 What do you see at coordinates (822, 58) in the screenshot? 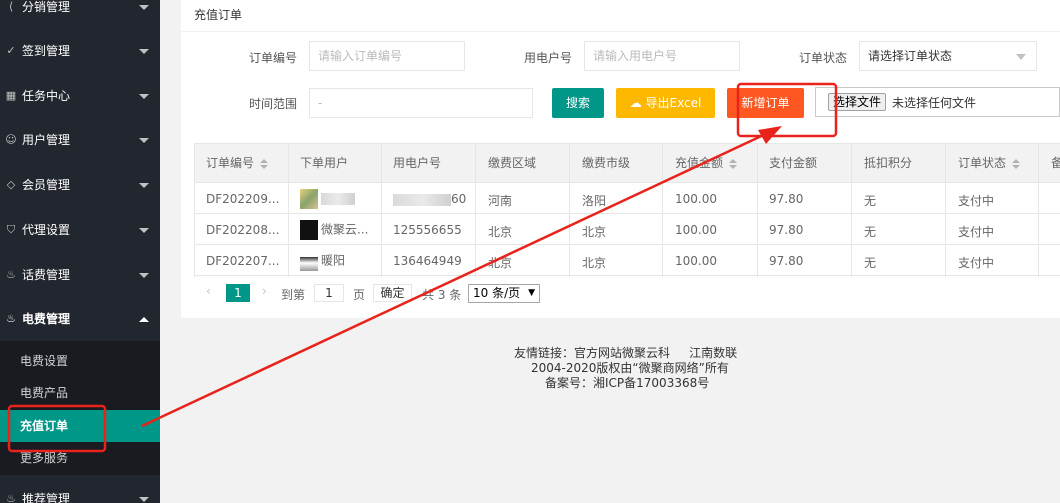
I see `status-label: 订单状态` at bounding box center [822, 58].